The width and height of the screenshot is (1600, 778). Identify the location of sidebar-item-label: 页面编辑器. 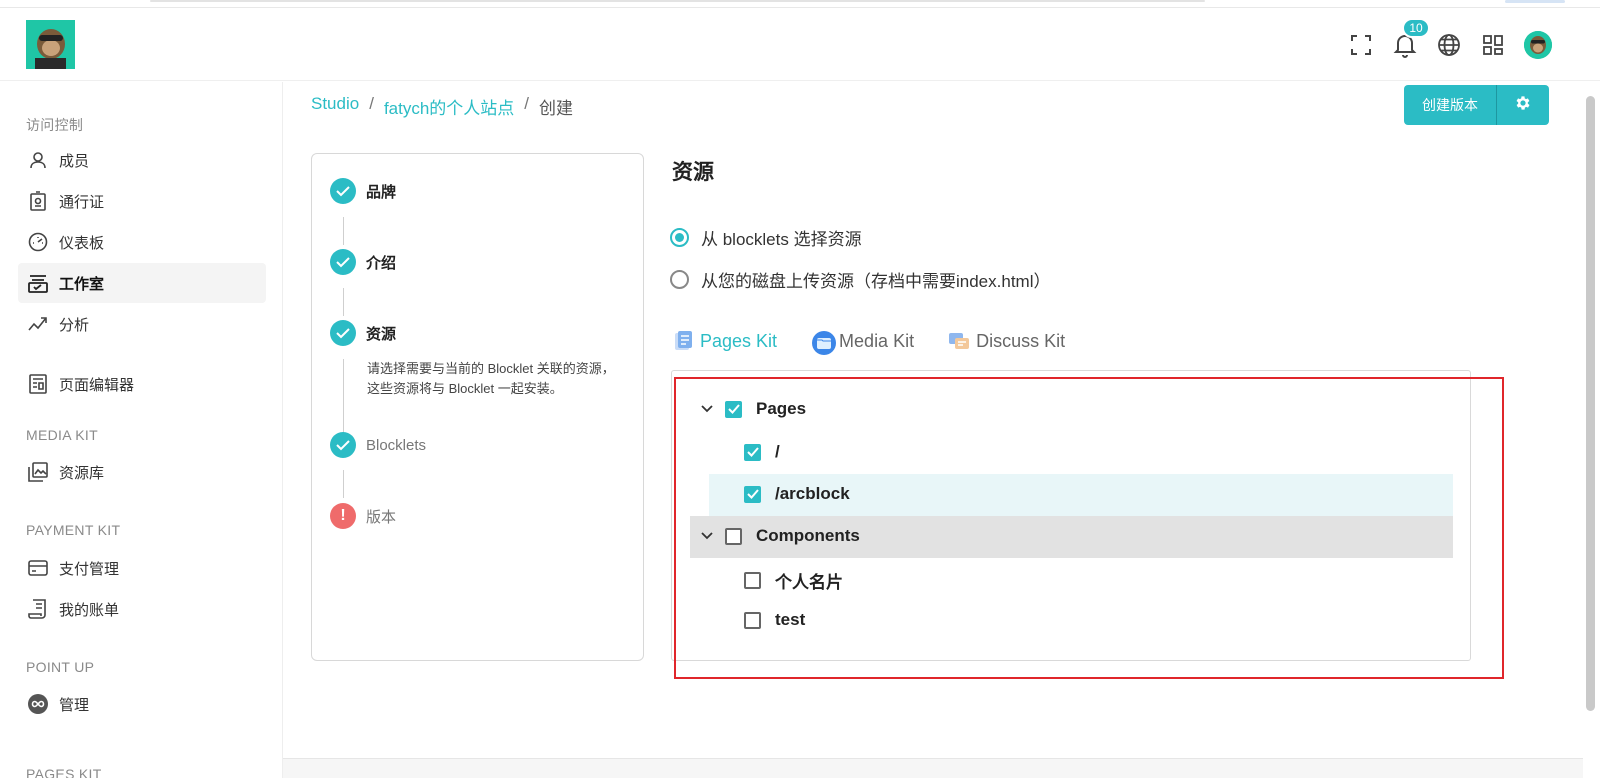
(97, 385).